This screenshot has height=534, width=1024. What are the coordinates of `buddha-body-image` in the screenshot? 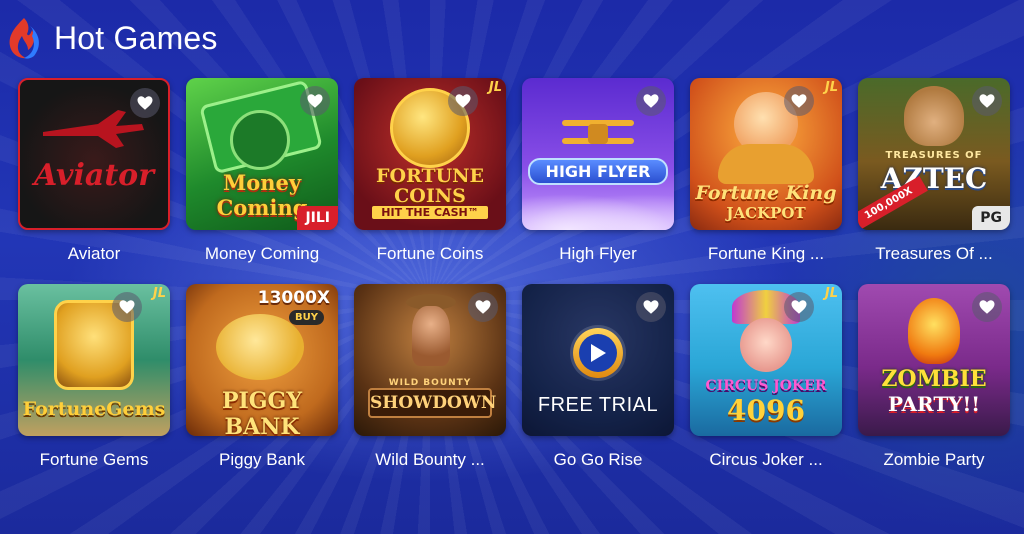 It's located at (766, 164).